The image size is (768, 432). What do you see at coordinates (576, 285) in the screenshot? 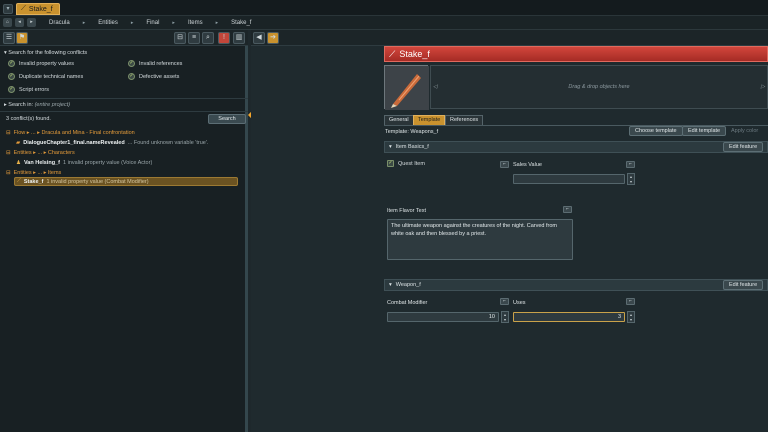
I see `feature-weapon-header: ▾ Weapon_f` at bounding box center [576, 285].